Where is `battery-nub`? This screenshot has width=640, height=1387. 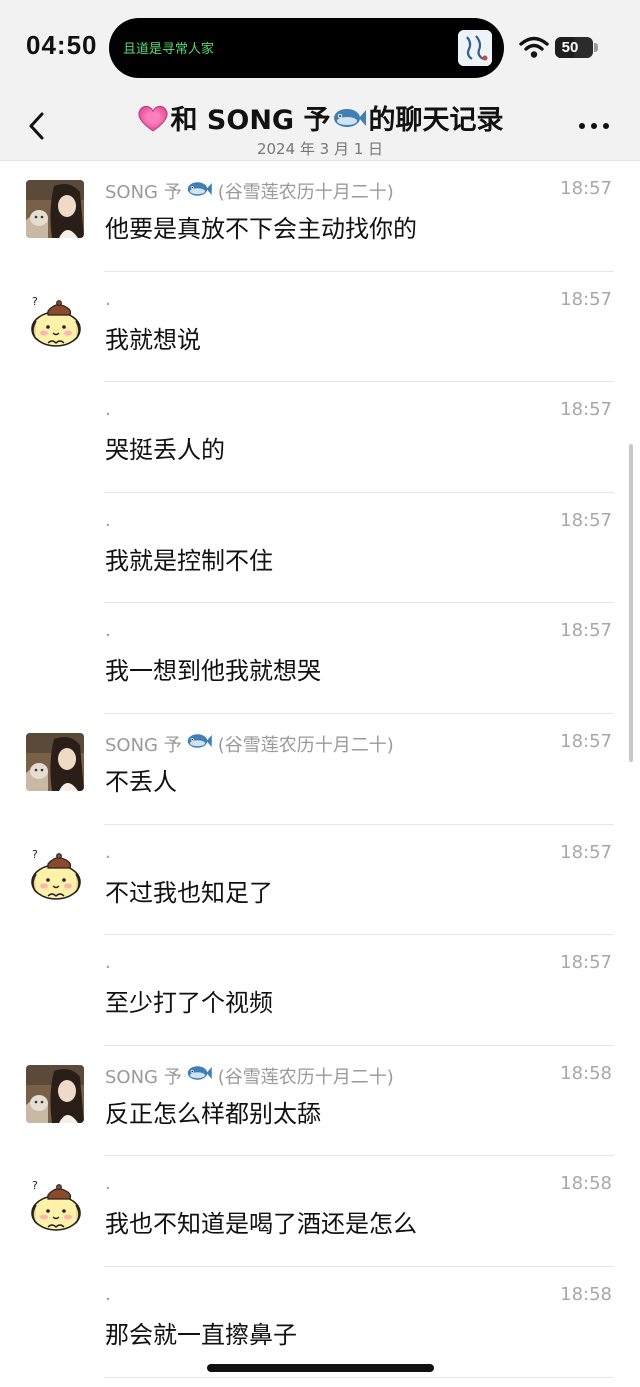 battery-nub is located at coordinates (596, 47).